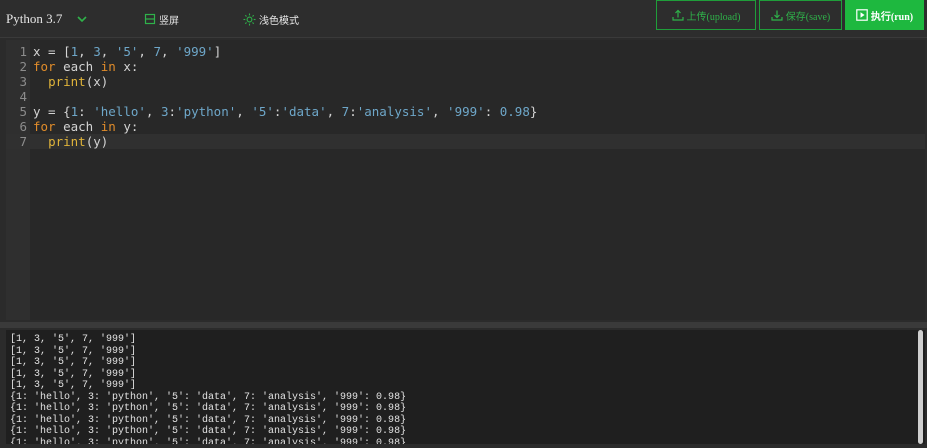  I want to click on code-line: 2 for each in x:, so click(465, 66).